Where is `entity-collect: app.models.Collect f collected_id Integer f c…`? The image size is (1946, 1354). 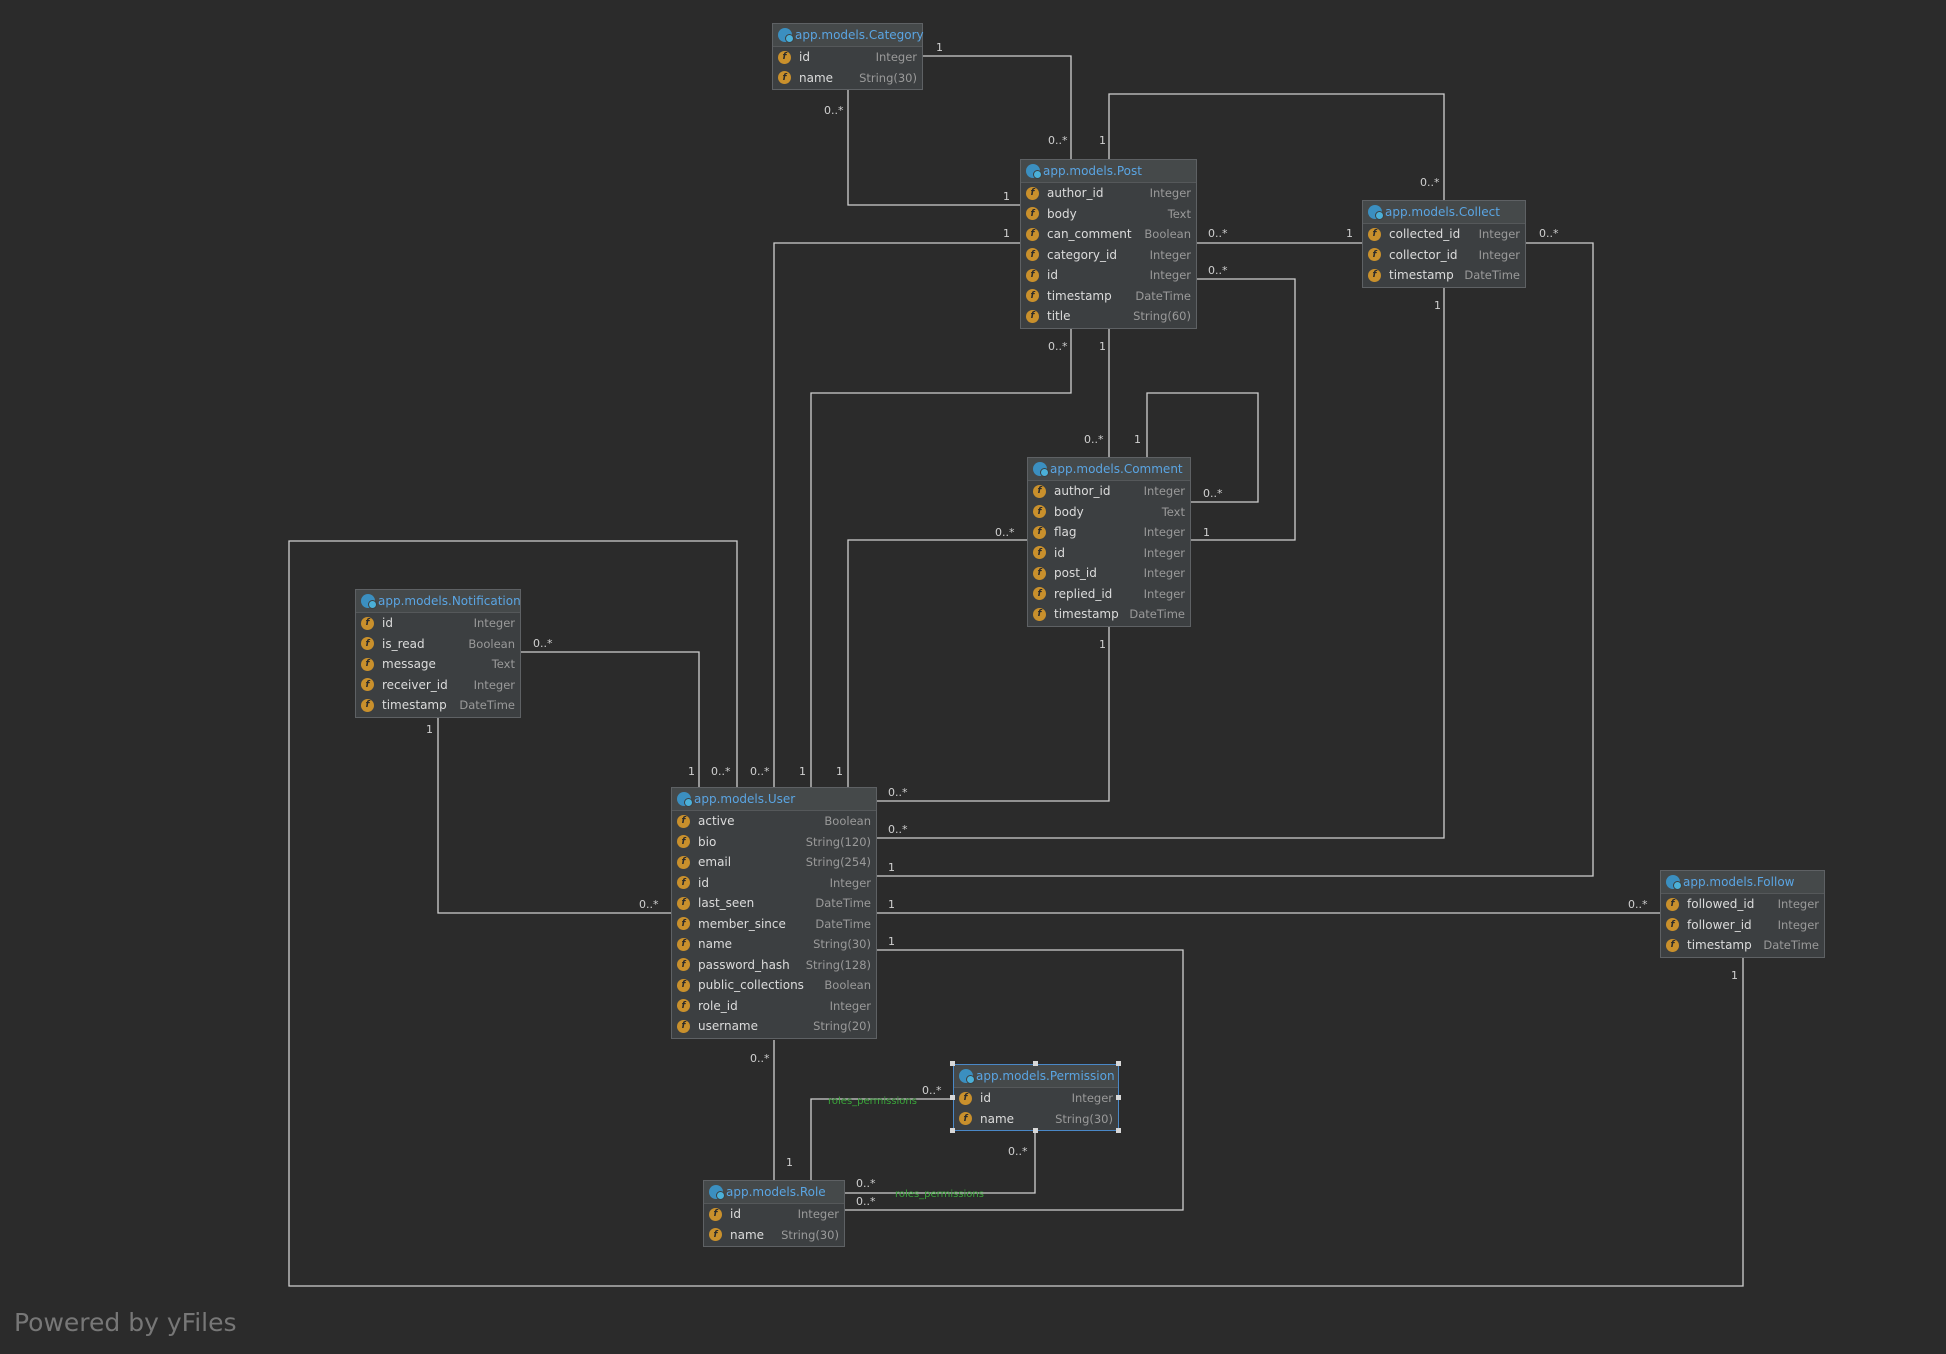 entity-collect: app.models.Collect f collected_id Integer f c… is located at coordinates (1444, 244).